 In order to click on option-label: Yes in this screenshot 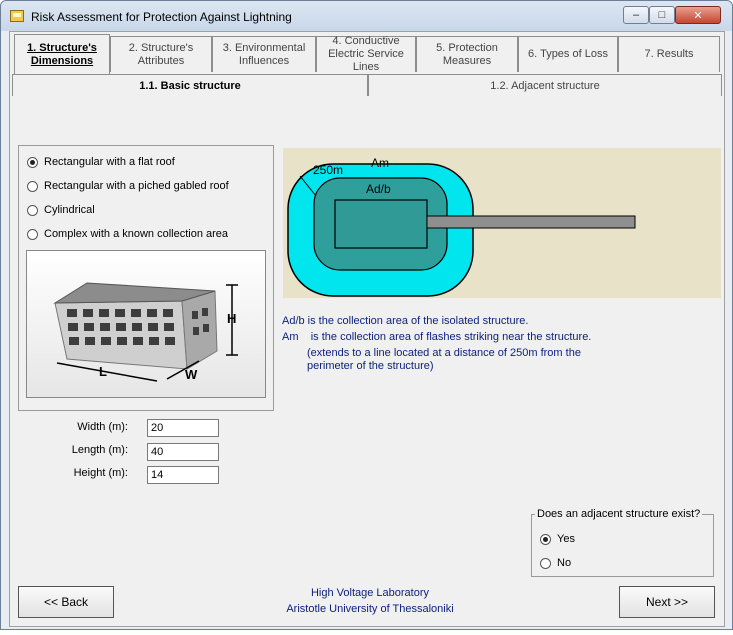, I will do `click(566, 539)`.